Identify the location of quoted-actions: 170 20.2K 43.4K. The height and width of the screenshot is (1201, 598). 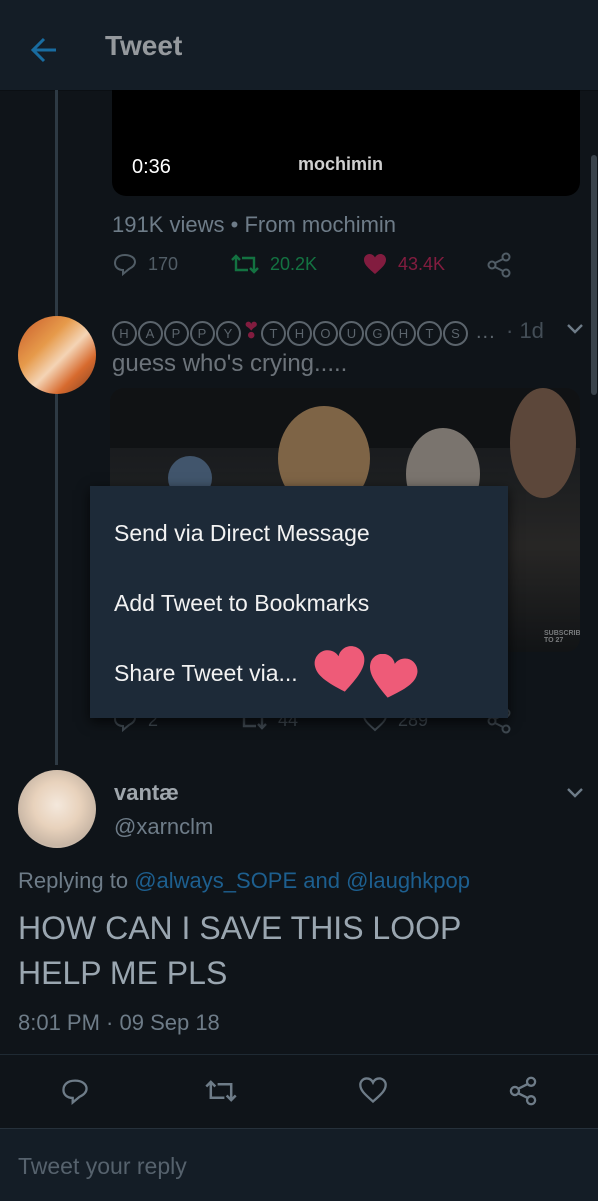
(322, 269).